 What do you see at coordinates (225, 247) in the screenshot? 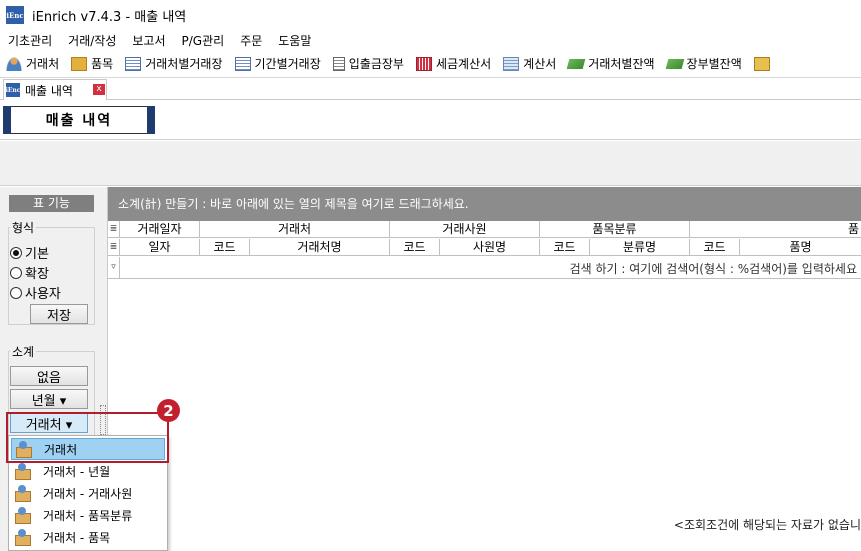
I see `col-header-client-code: 코드` at bounding box center [225, 247].